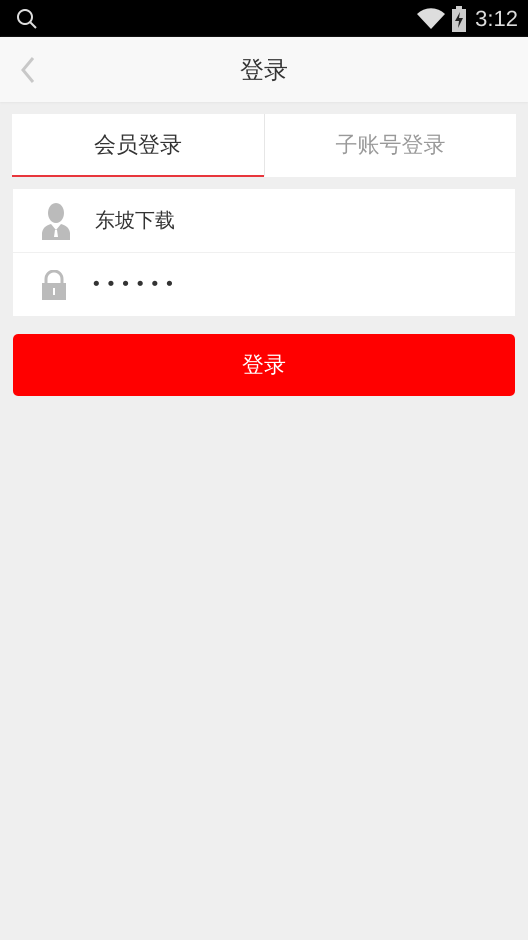  Describe the element at coordinates (264, 70) in the screenshot. I see `page-title: 登录` at that location.